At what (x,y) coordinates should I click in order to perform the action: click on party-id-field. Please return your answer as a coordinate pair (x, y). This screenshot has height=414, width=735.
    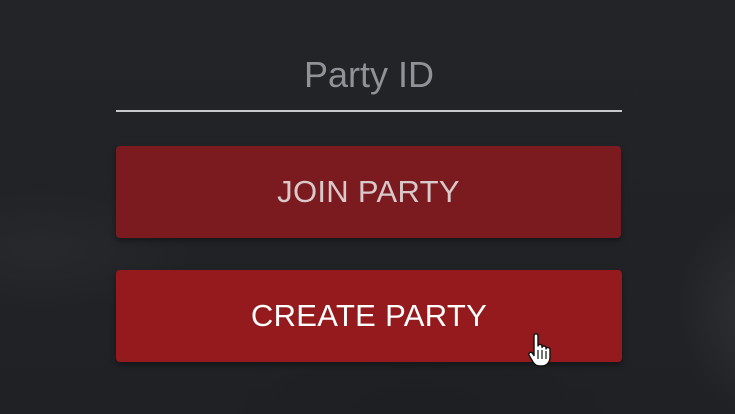
    Looking at the image, I should click on (369, 77).